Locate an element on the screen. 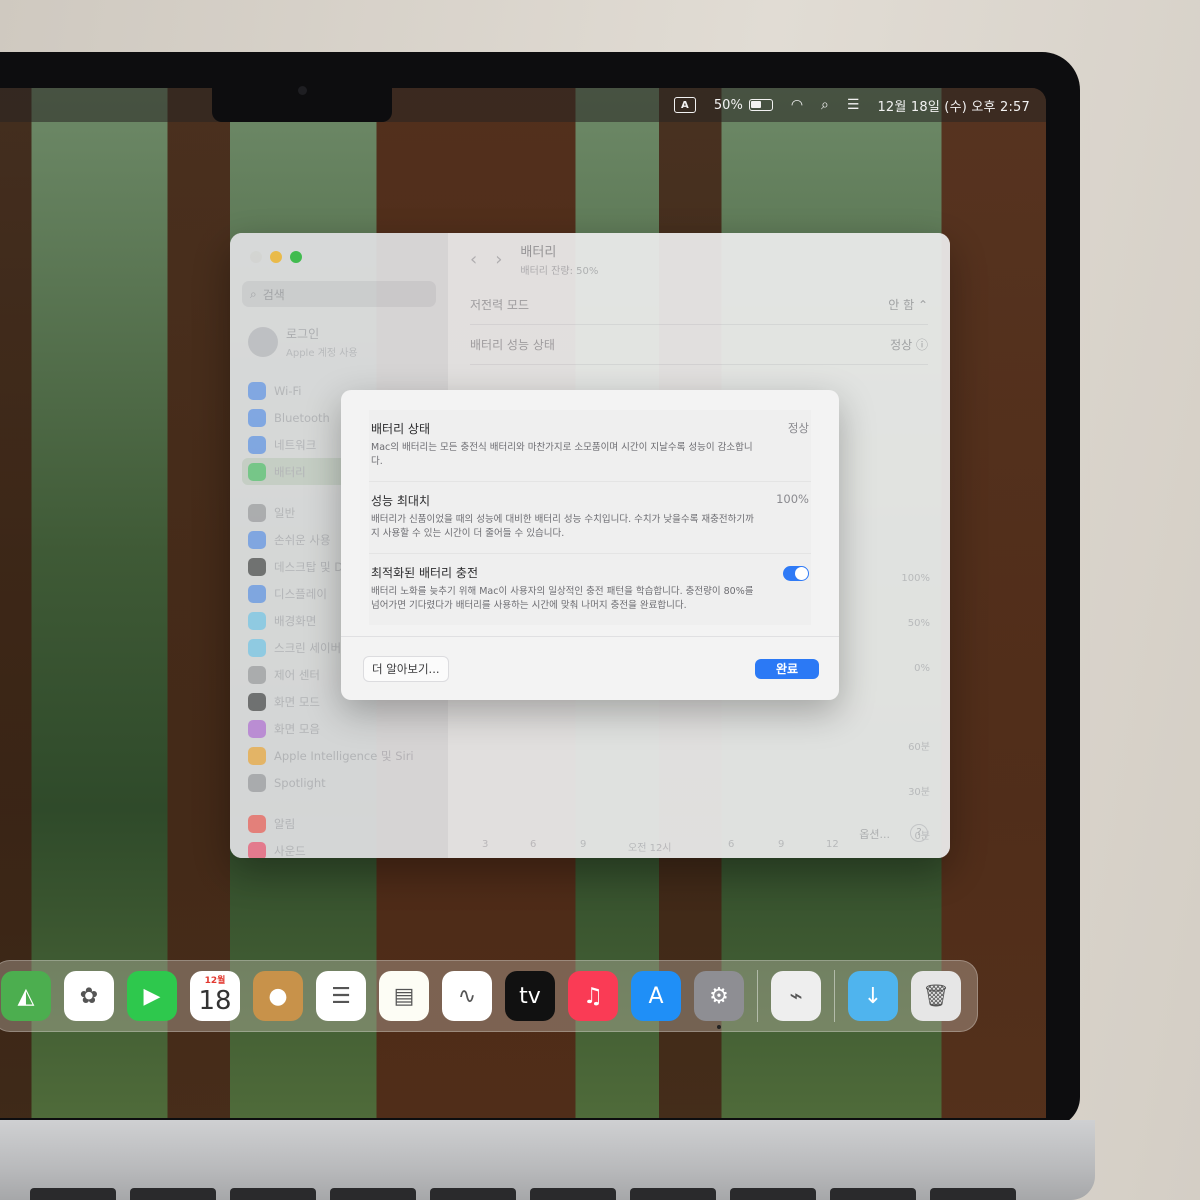 Image resolution: width=1200 pixels, height=1200 pixels. sidebar-item-label: 알림 is located at coordinates (285, 823).